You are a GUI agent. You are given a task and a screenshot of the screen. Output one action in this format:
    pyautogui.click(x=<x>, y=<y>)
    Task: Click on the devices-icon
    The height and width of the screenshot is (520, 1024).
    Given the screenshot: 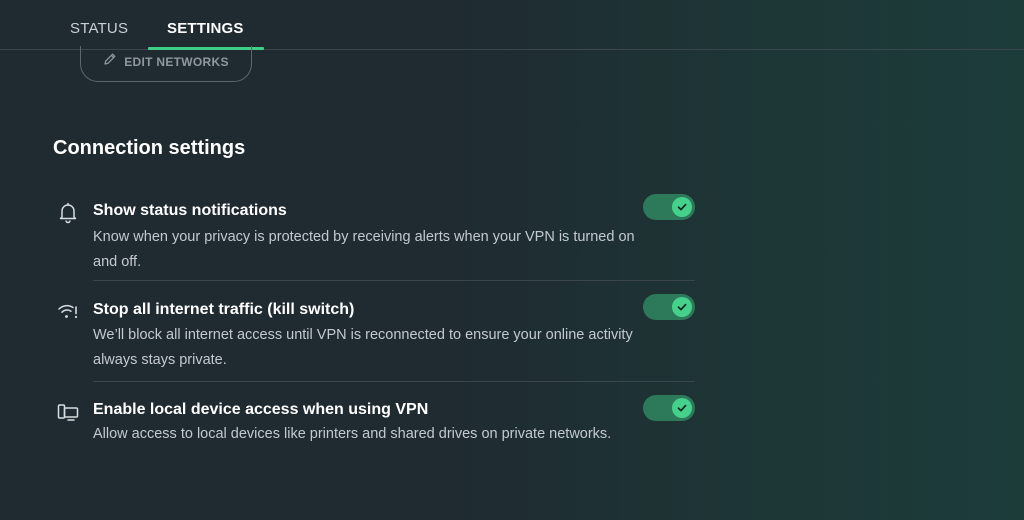 What is the action you would take?
    pyautogui.click(x=68, y=412)
    